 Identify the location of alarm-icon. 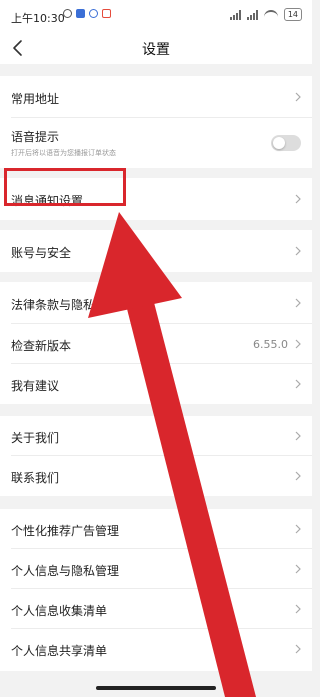
(67, 13).